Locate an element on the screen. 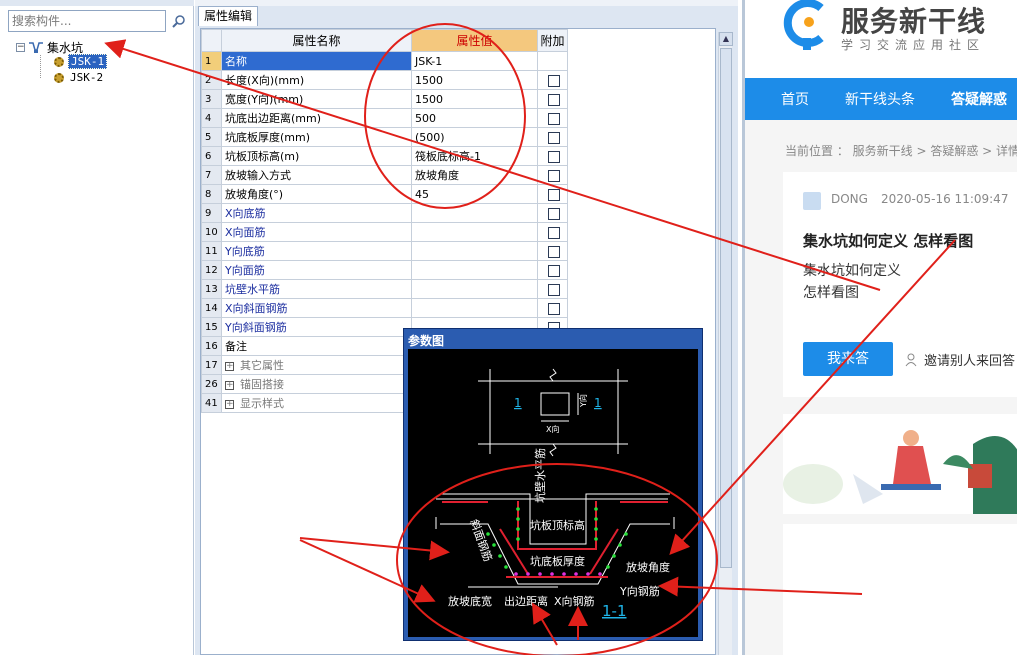 The height and width of the screenshot is (655, 1017). property-row: 10 X向面筋 is located at coordinates (384, 232).